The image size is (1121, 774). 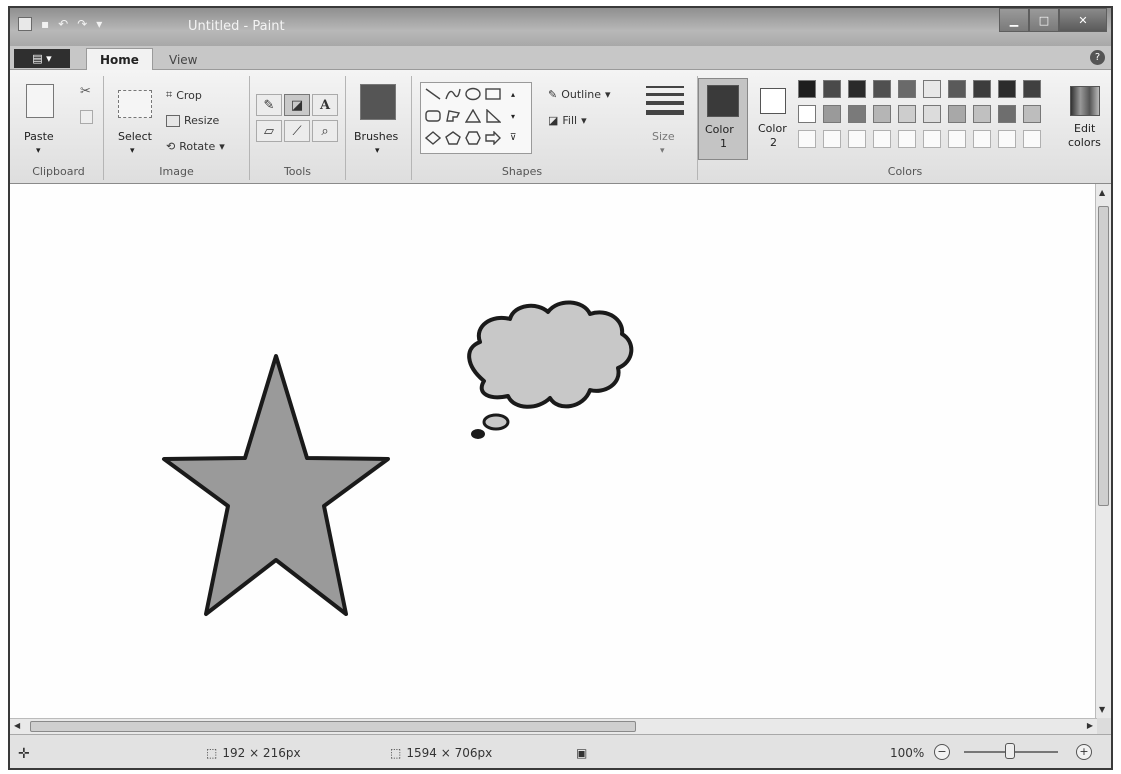 I want to click on tab-home: Home, so click(x=119, y=59).